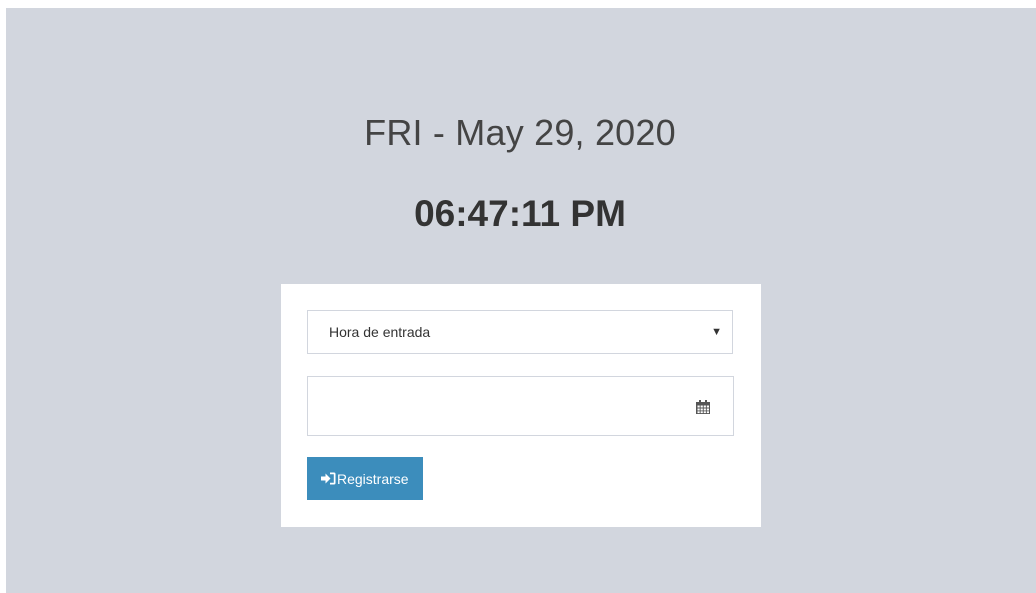 This screenshot has width=1036, height=593. I want to click on current-time: 06:47:11 PM, so click(520, 213).